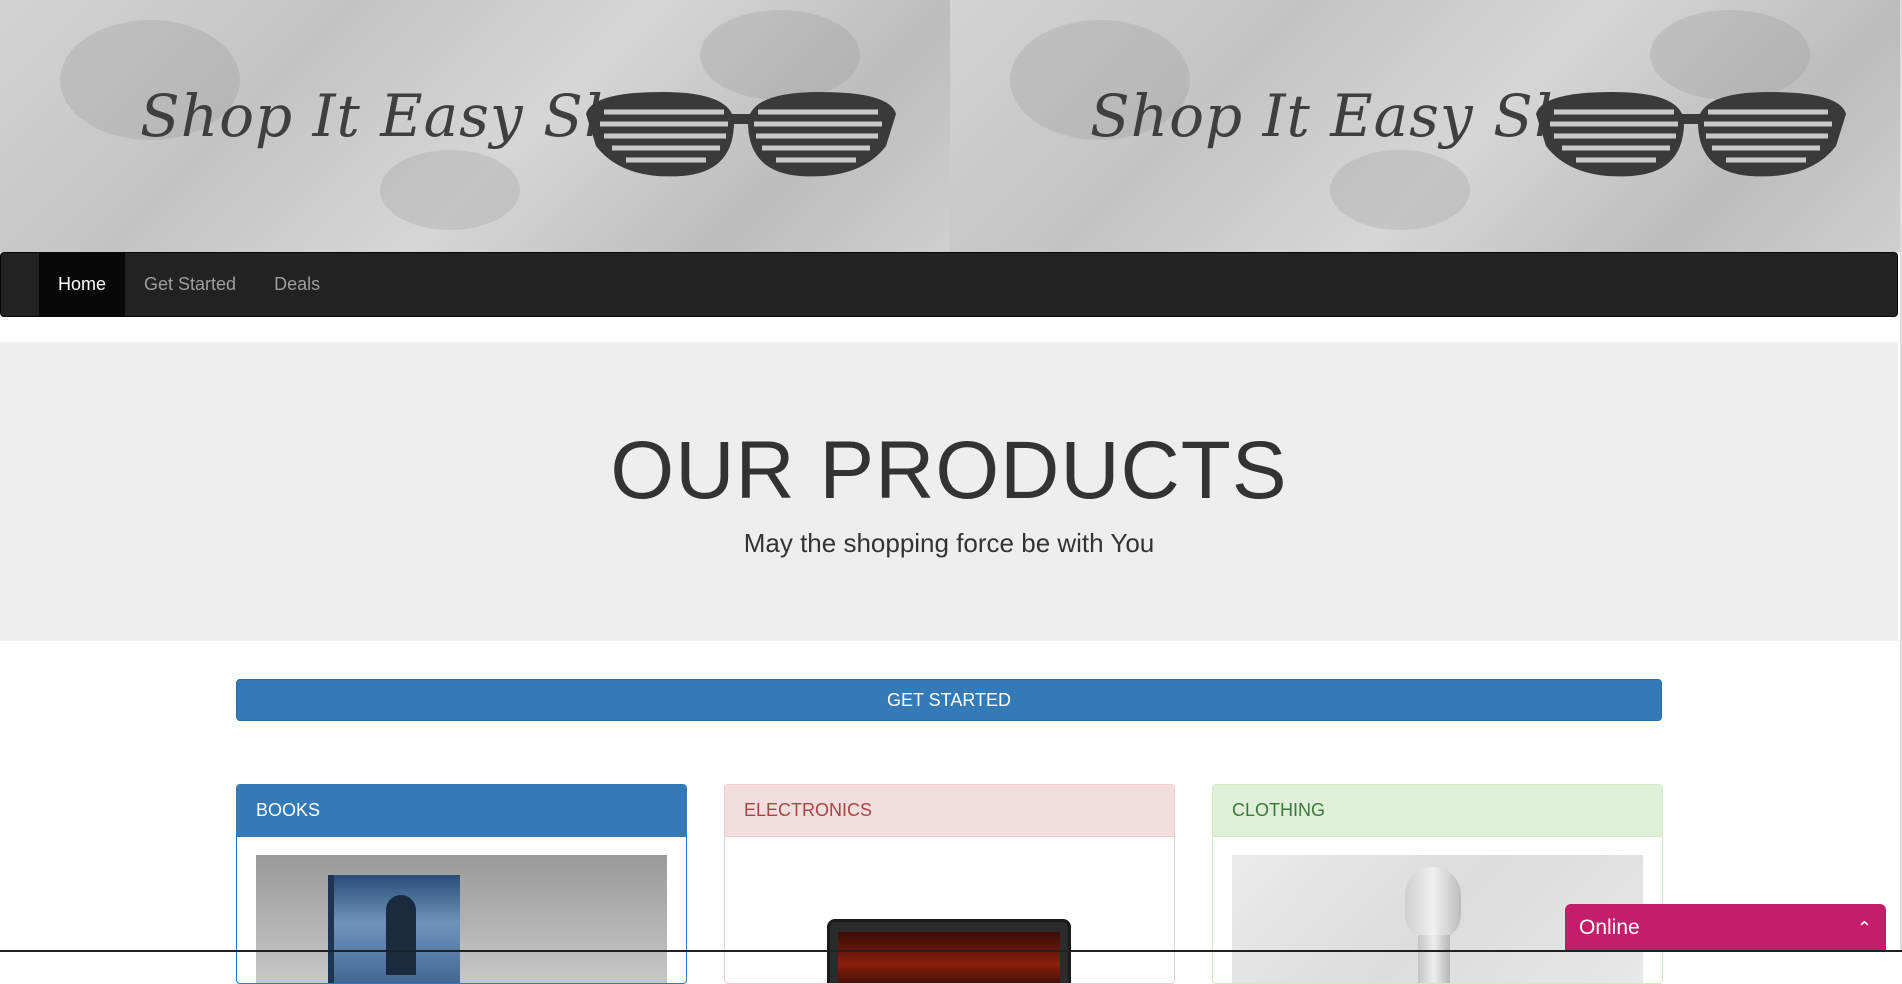 The height and width of the screenshot is (984, 1902). What do you see at coordinates (1725, 928) in the screenshot?
I see `chat-widget: Online ⌃` at bounding box center [1725, 928].